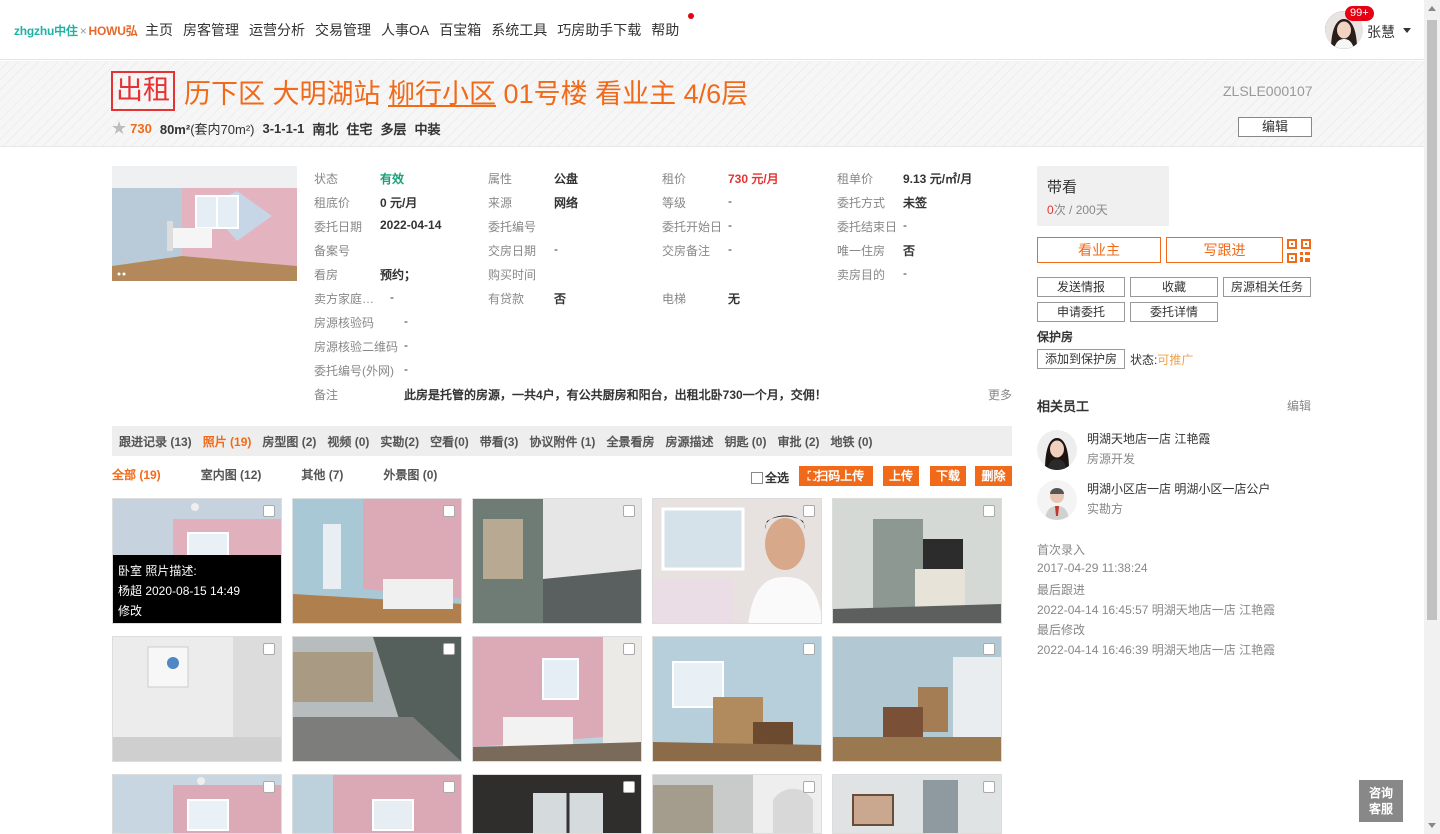 The height and width of the screenshot is (834, 1440). What do you see at coordinates (1299, 405) in the screenshot?
I see `staff-edit-link: 编辑` at bounding box center [1299, 405].